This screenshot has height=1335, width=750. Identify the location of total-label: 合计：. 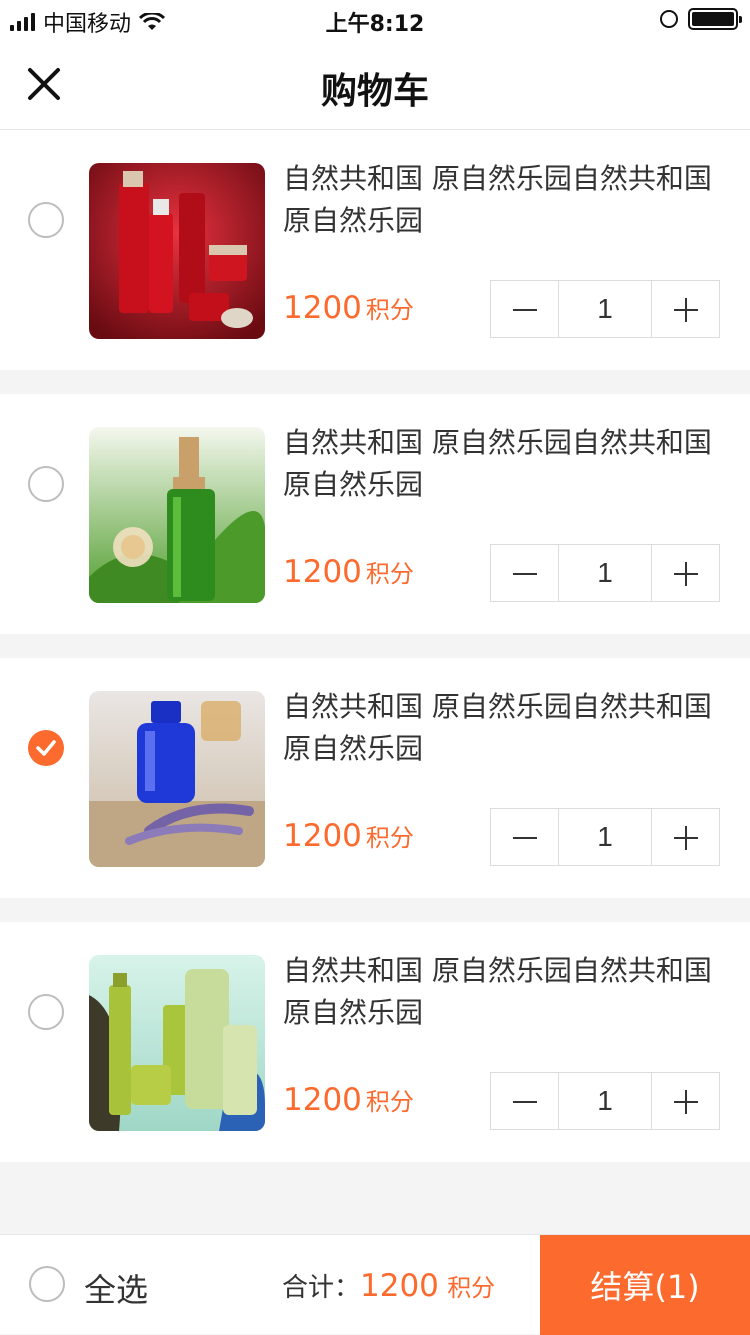
(321, 1288).